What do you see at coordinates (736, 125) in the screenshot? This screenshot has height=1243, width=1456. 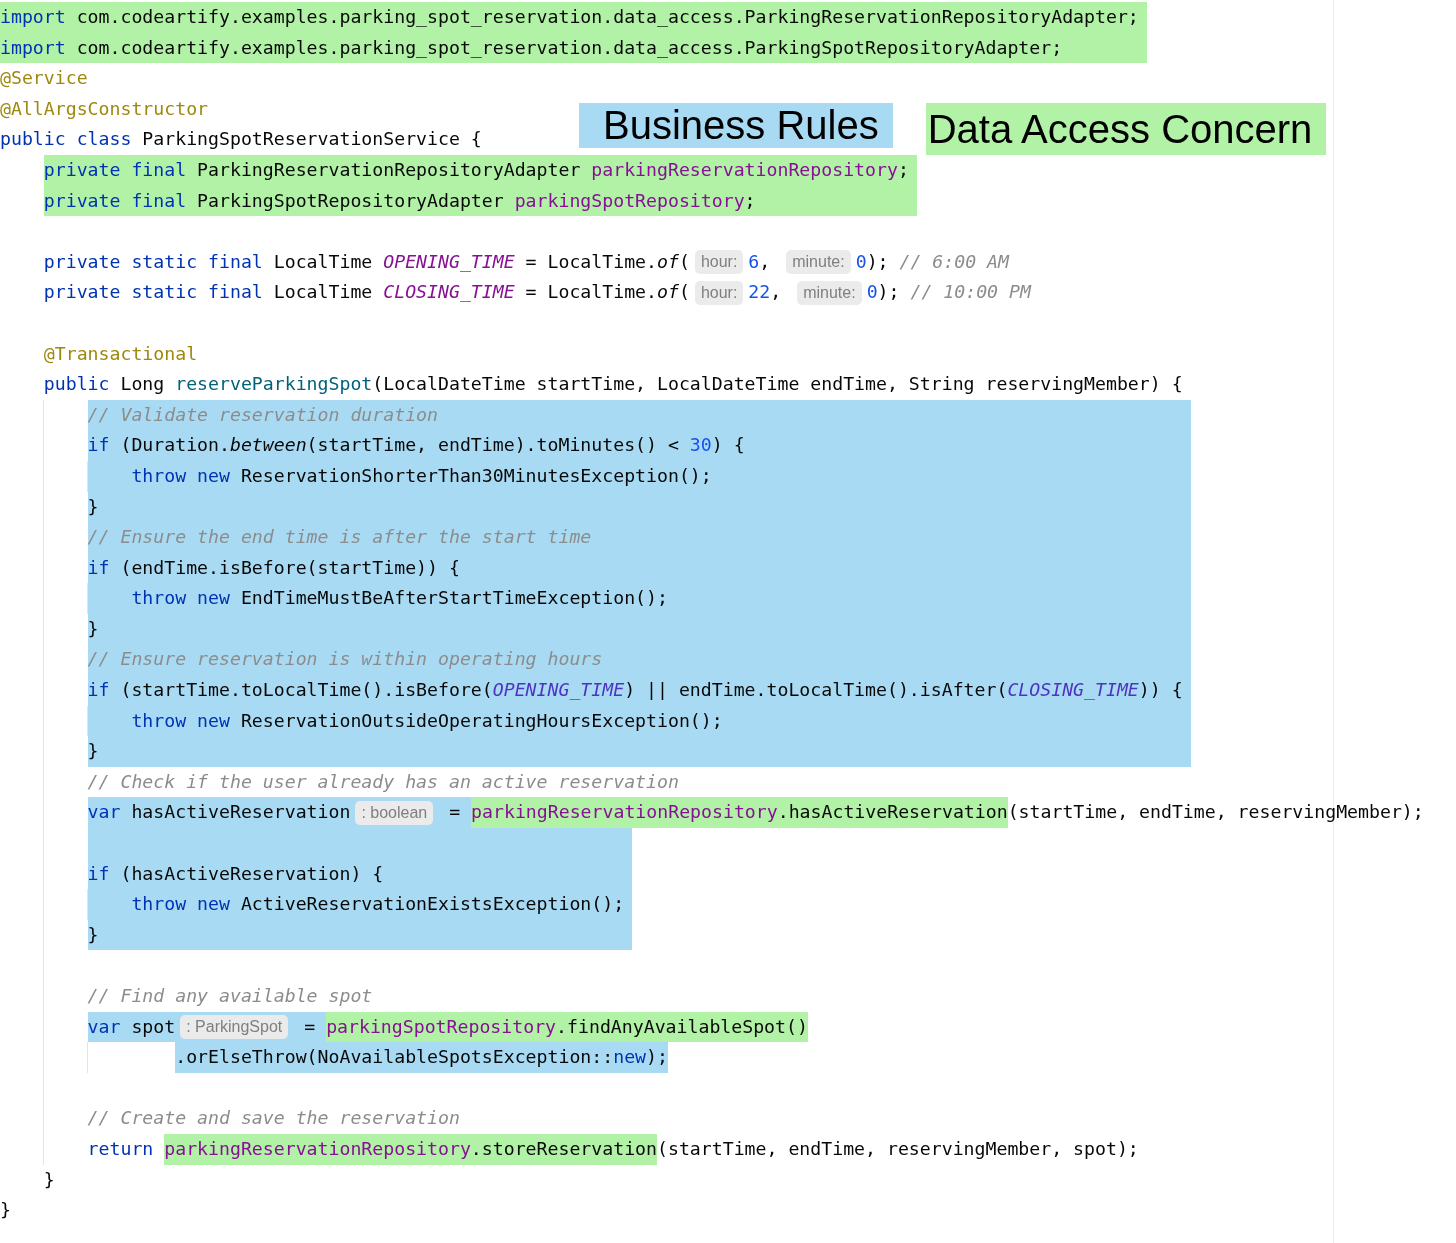 I see `legend-label: Business Rules` at bounding box center [736, 125].